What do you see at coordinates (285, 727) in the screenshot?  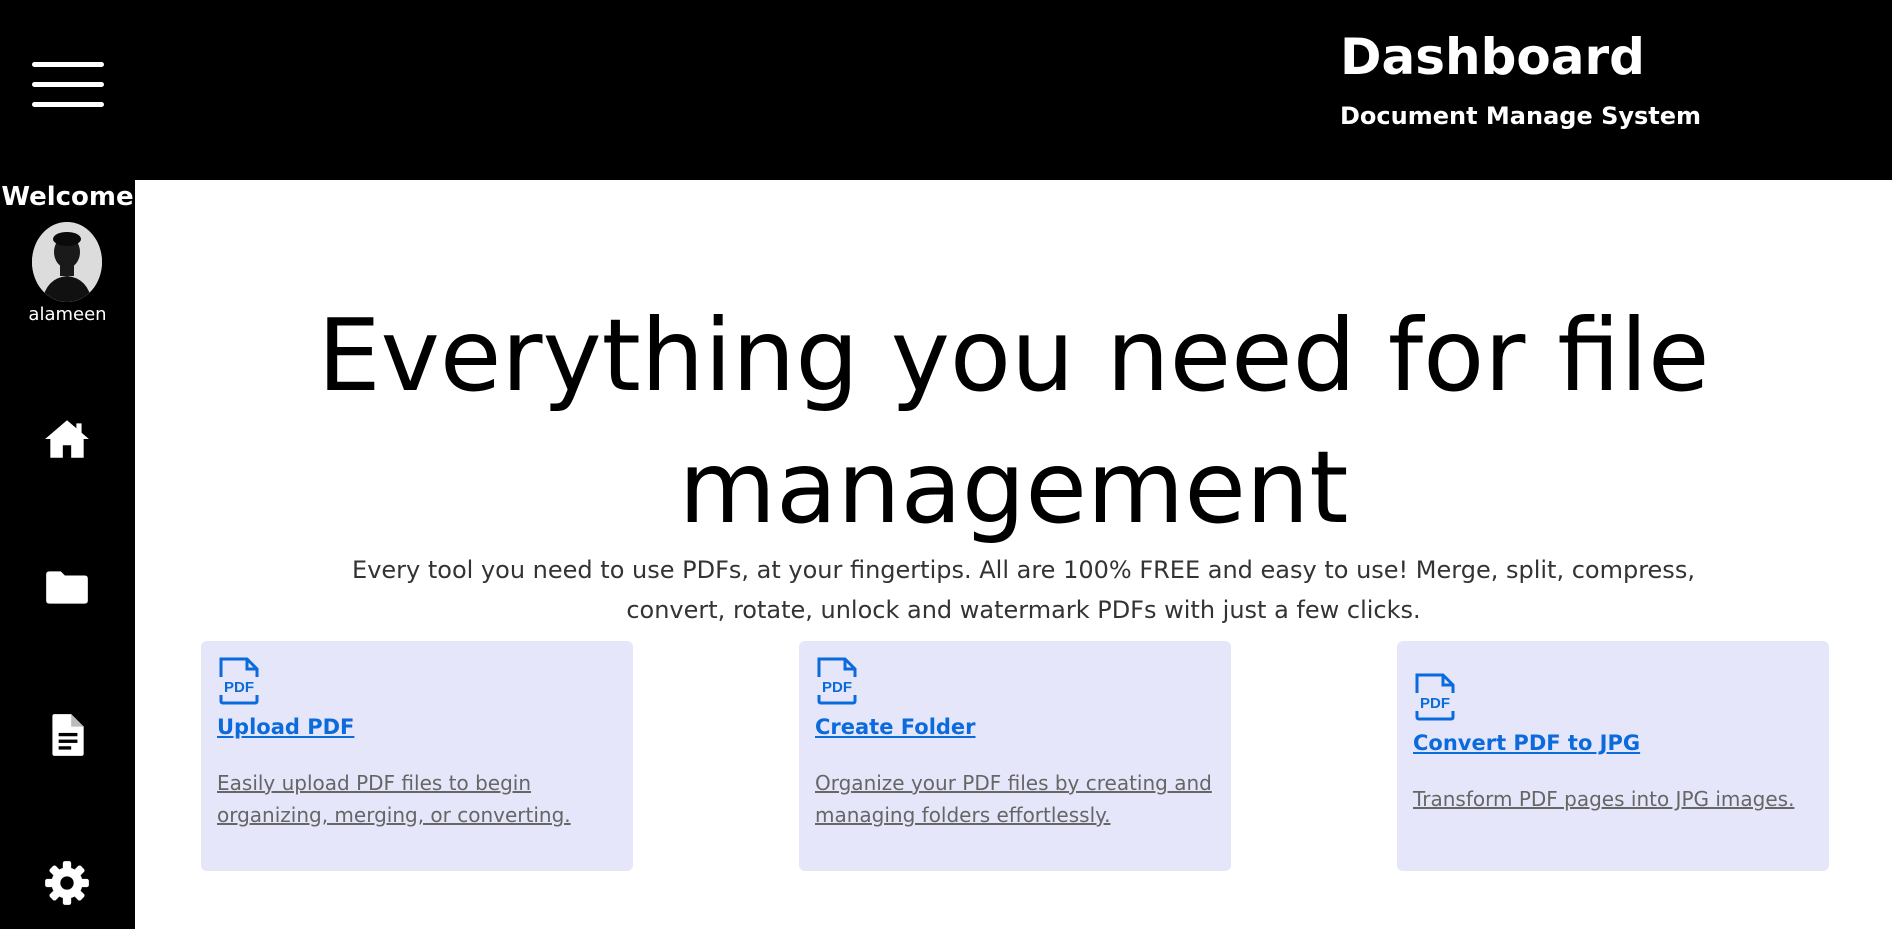 I see `upload-pdf-link: Upload PDF` at bounding box center [285, 727].